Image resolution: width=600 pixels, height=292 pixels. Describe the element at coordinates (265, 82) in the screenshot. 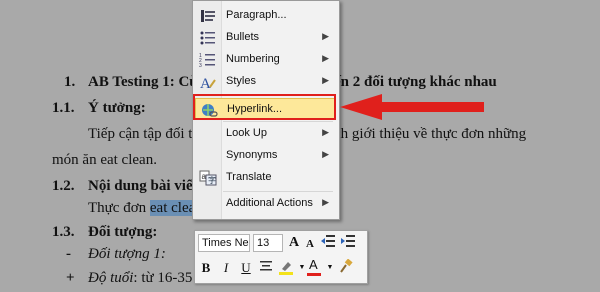

I see `menu-item-styles: A Styles ▶` at that location.